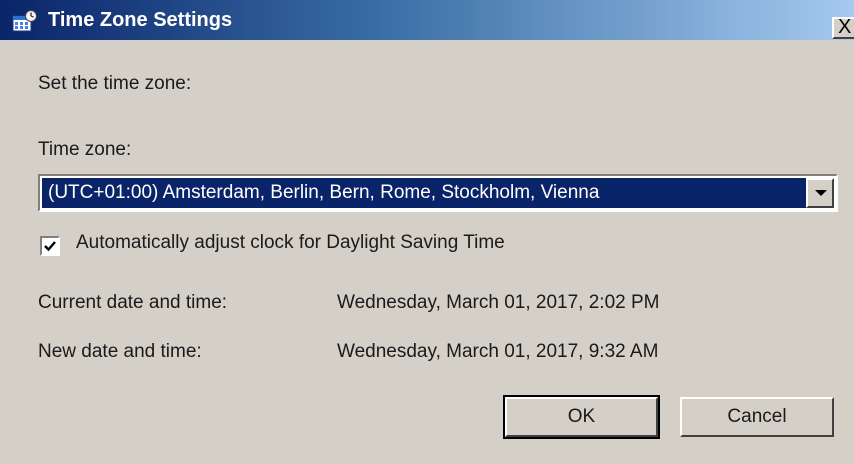 The height and width of the screenshot is (464, 854). I want to click on title-bar: Time Zone Settings X, so click(427, 20).